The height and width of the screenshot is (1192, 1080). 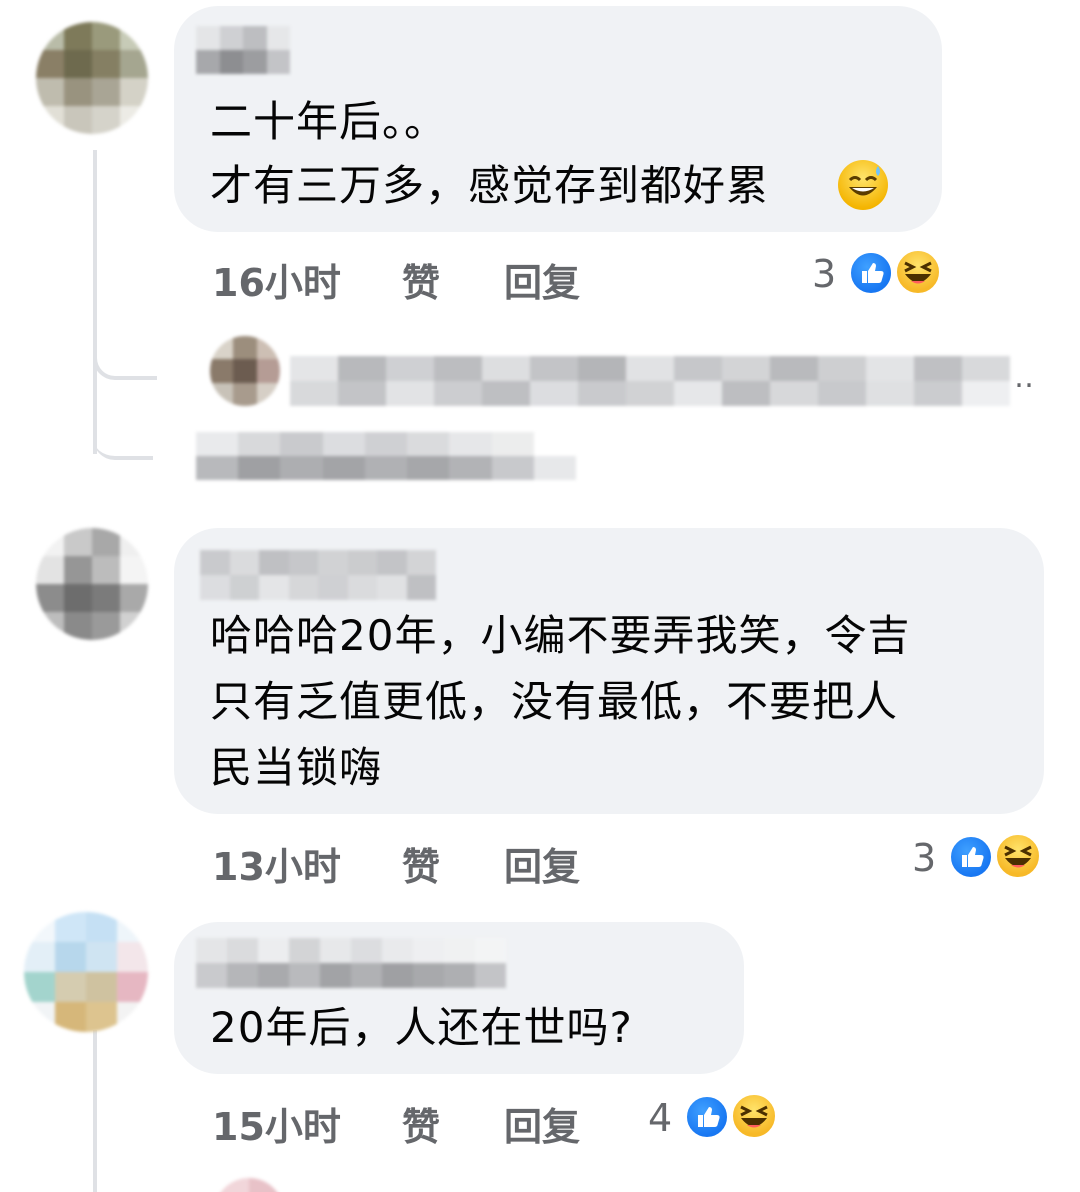 I want to click on grinning-sweat-icon, so click(x=863, y=185).